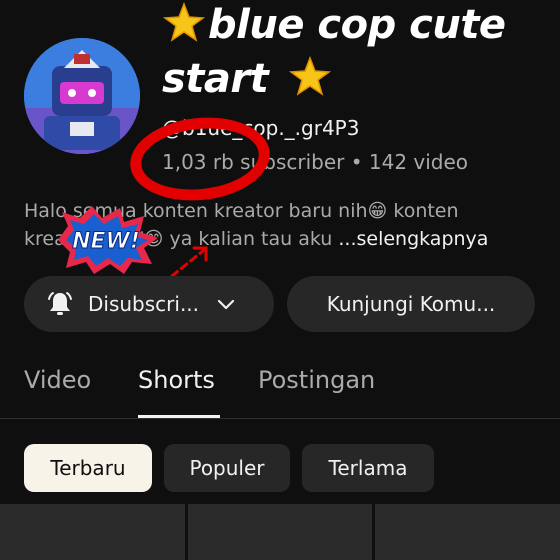 The image size is (560, 560). I want to click on bell-icon, so click(60, 303).